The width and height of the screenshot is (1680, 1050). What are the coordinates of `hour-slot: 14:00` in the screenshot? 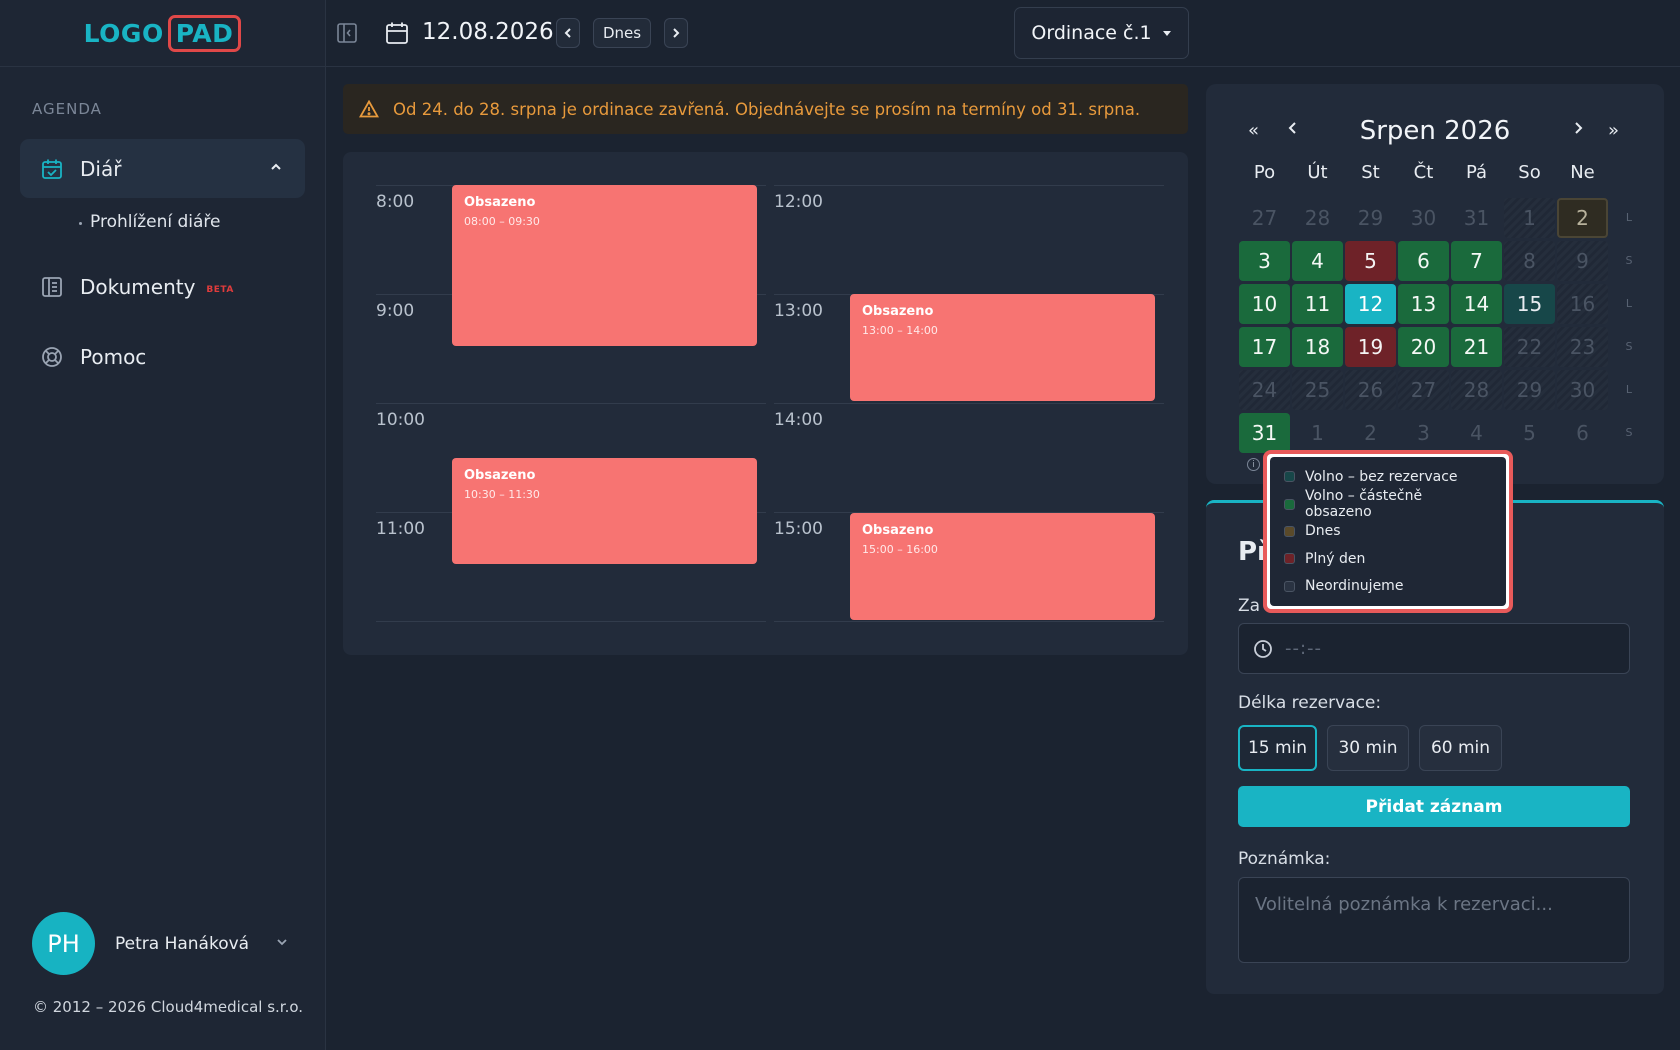 It's located at (969, 457).